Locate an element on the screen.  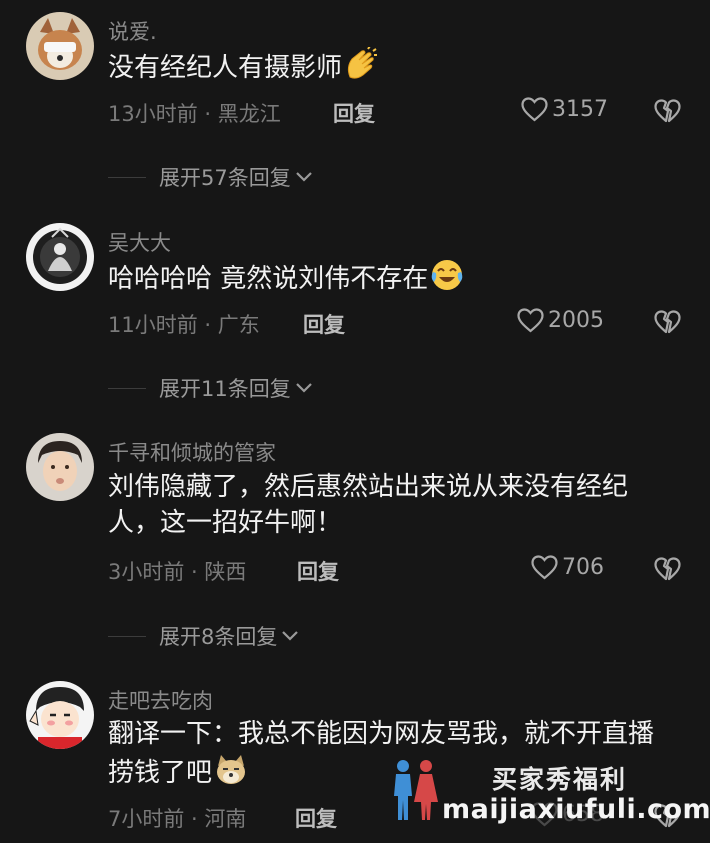
comment-text-content: 没有经纪人有摄影师 is located at coordinates (225, 68).